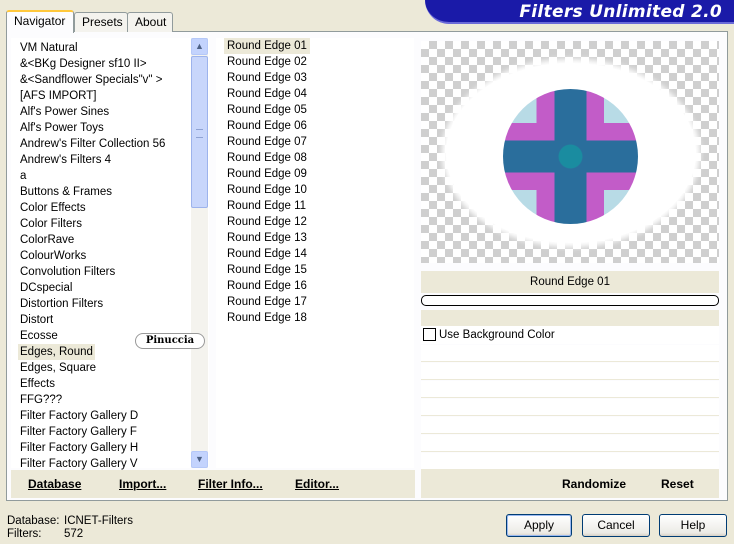 Image resolution: width=734 pixels, height=544 pixels. I want to click on category-item: Distortion Filters, so click(61, 304).